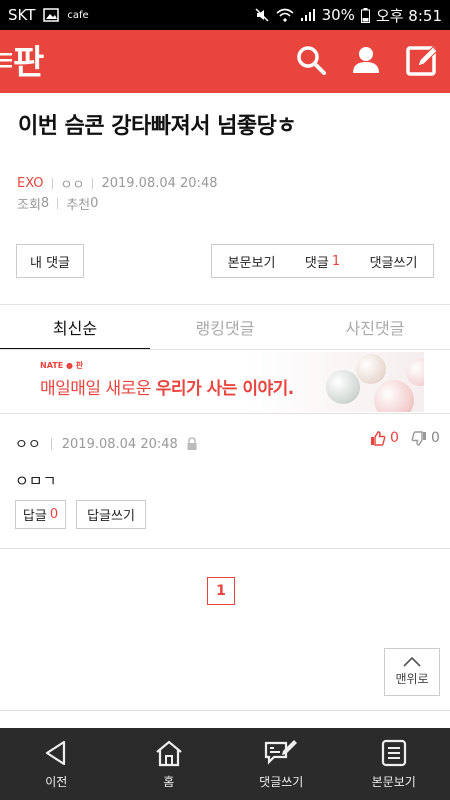  Describe the element at coordinates (28, 63) in the screenshot. I see `svg-text: 판` at that location.